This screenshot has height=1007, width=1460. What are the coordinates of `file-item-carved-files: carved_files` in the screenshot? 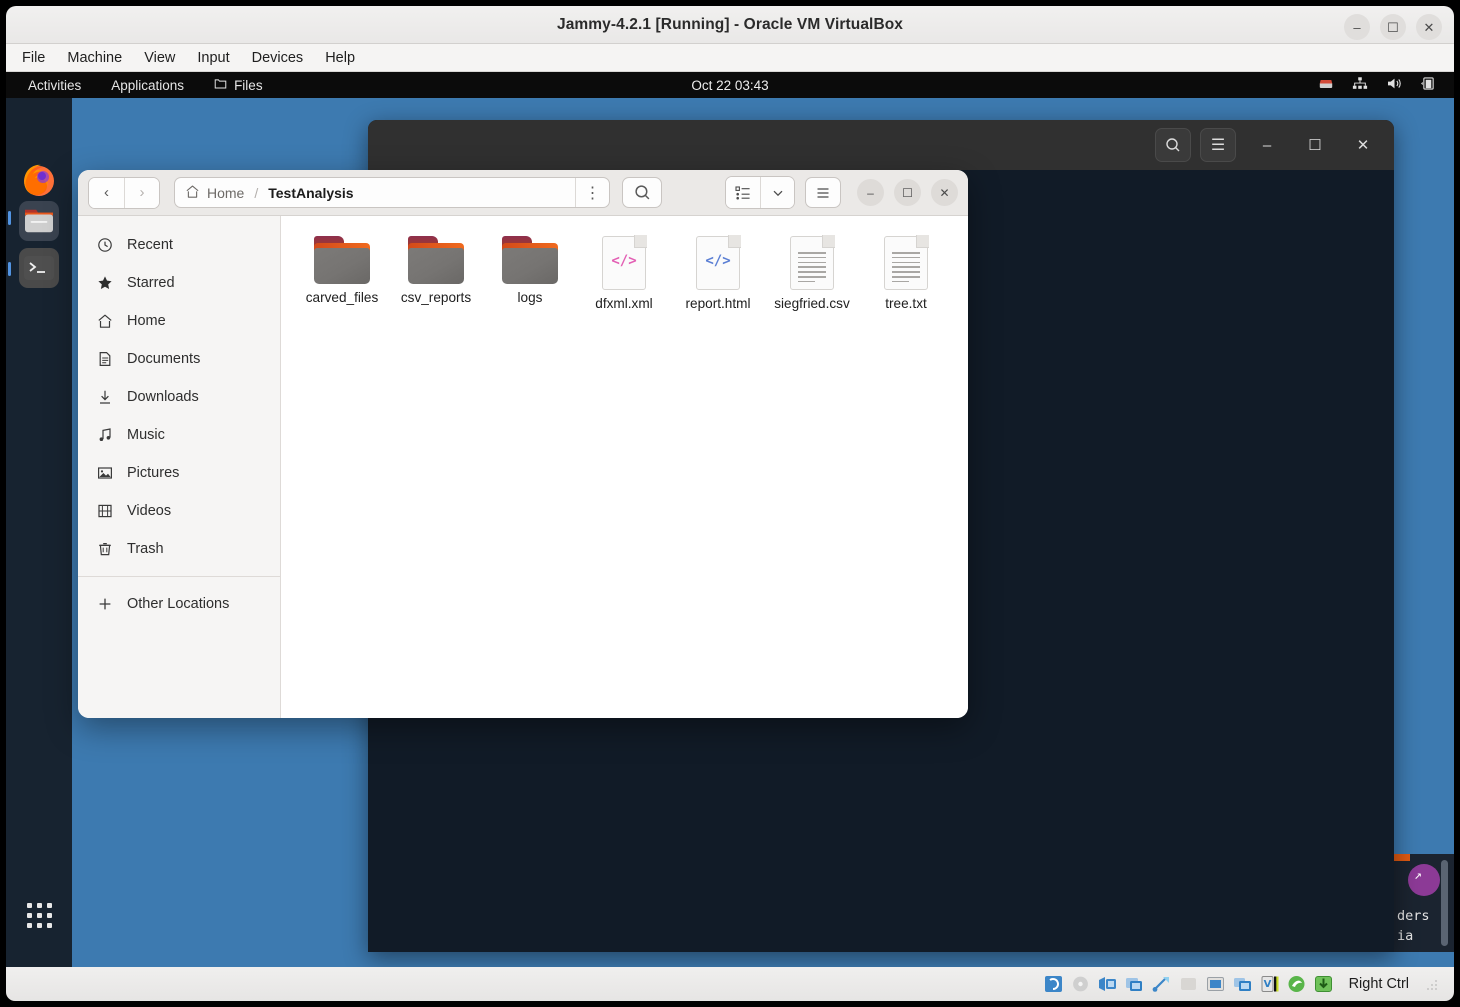 It's located at (342, 272).